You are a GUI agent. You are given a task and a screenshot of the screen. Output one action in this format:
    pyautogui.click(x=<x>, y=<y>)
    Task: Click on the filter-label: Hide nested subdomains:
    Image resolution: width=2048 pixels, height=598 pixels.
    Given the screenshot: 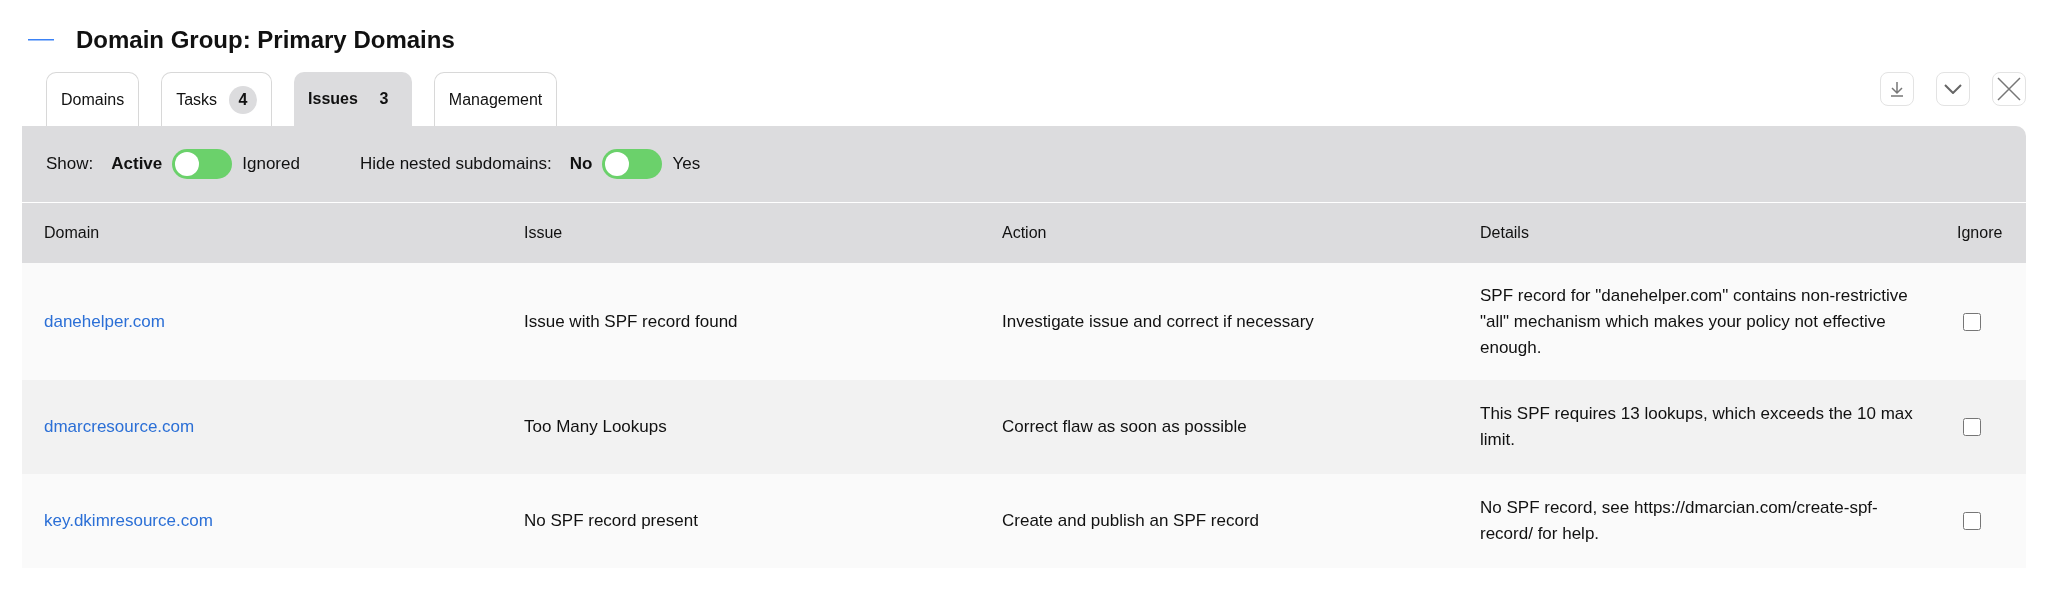 What is the action you would take?
    pyautogui.click(x=455, y=164)
    